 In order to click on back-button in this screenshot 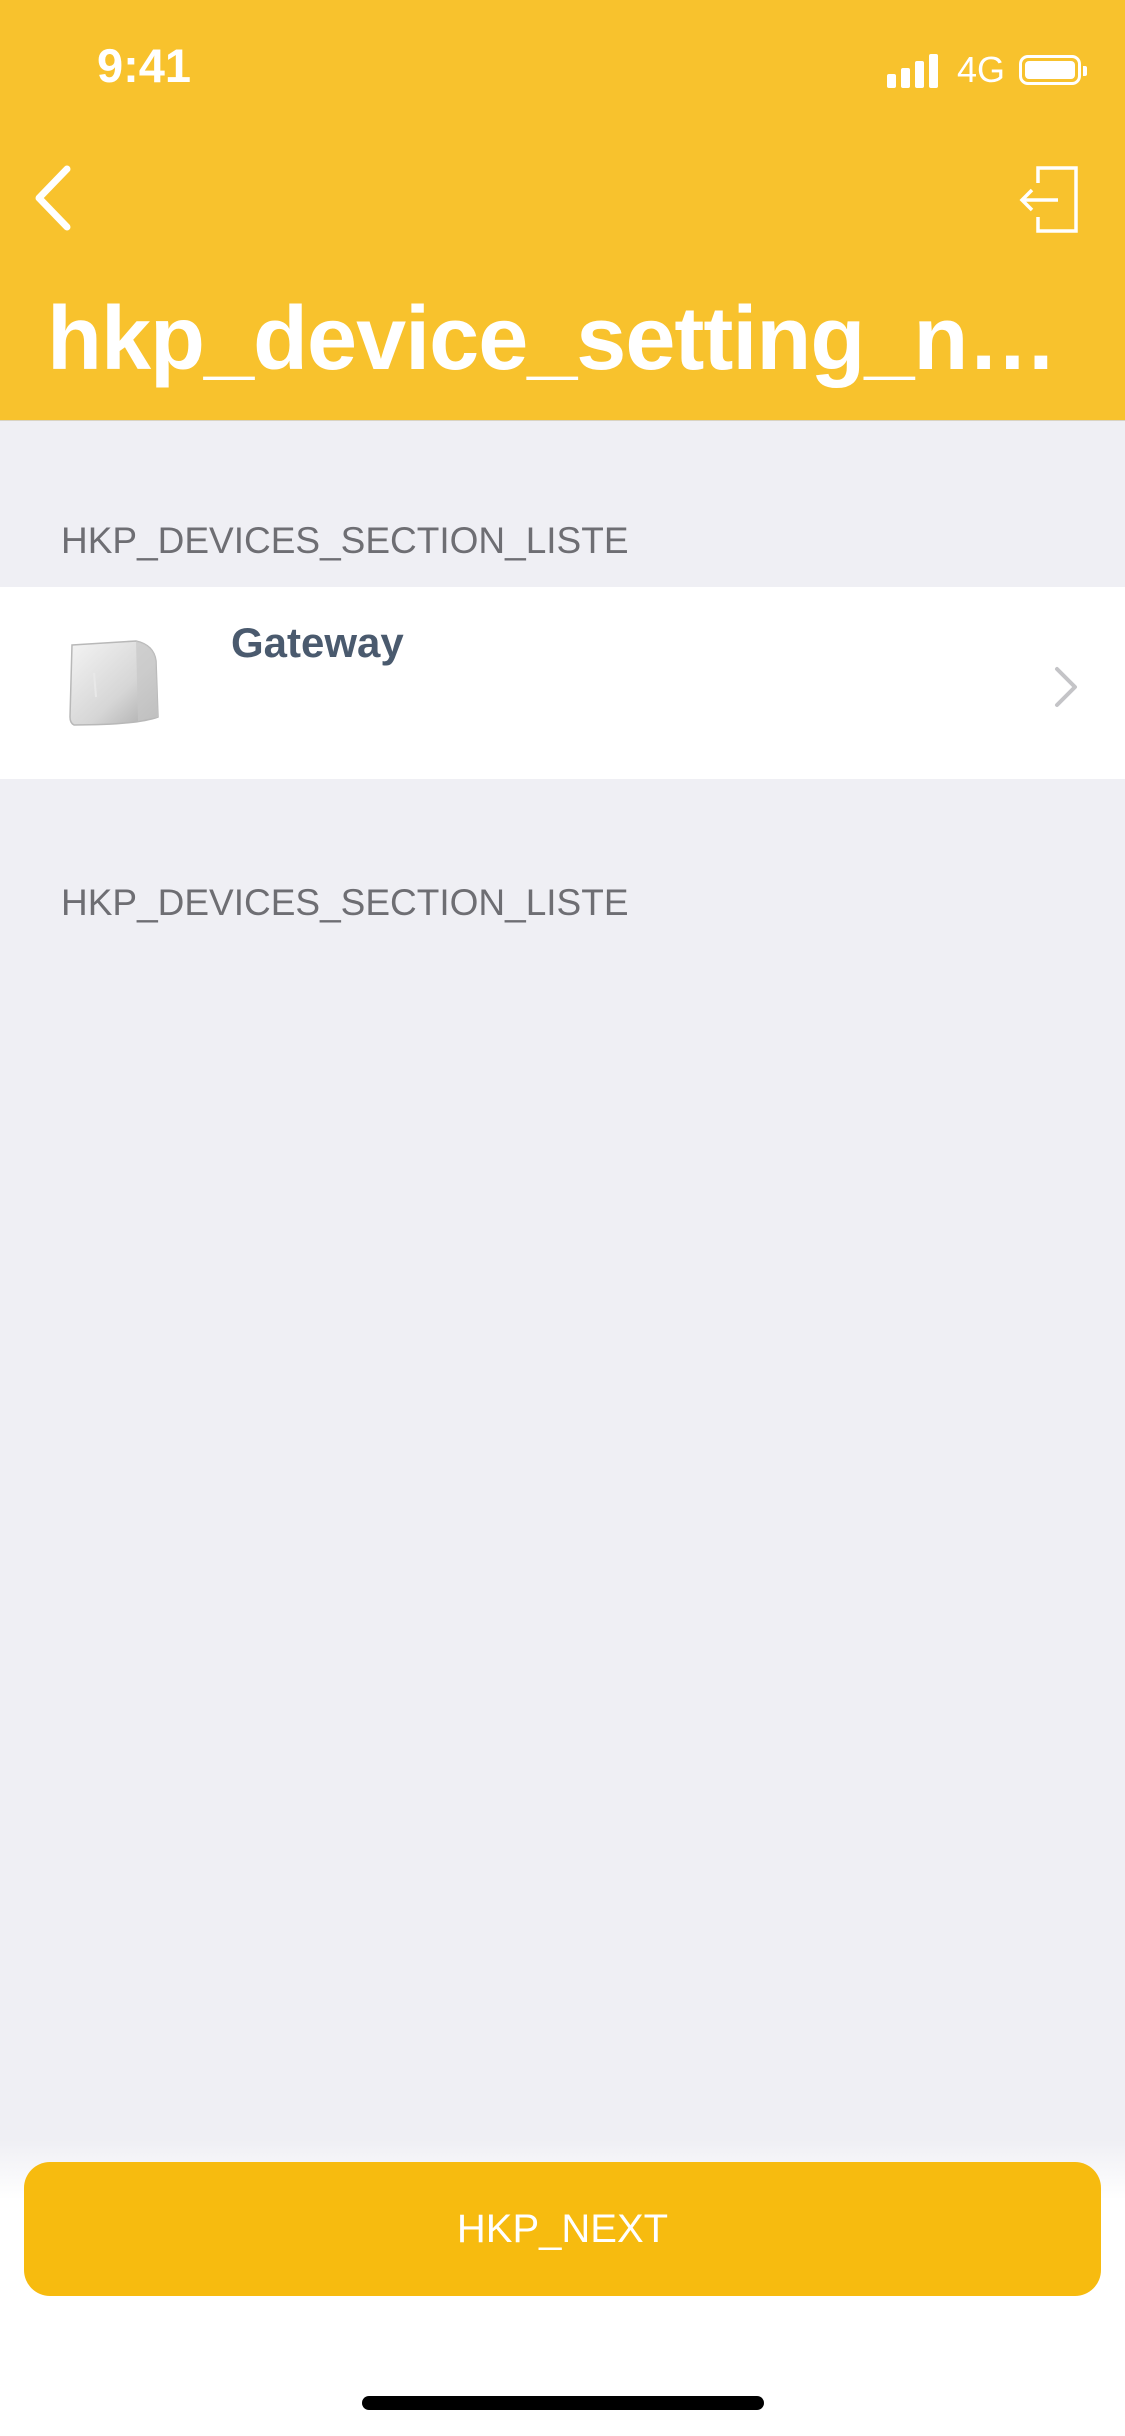, I will do `click(53, 198)`.